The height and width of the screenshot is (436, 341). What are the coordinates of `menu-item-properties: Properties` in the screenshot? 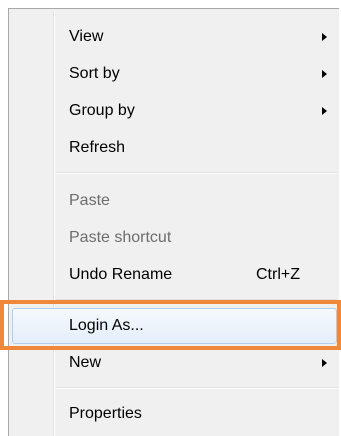 It's located at (174, 414).